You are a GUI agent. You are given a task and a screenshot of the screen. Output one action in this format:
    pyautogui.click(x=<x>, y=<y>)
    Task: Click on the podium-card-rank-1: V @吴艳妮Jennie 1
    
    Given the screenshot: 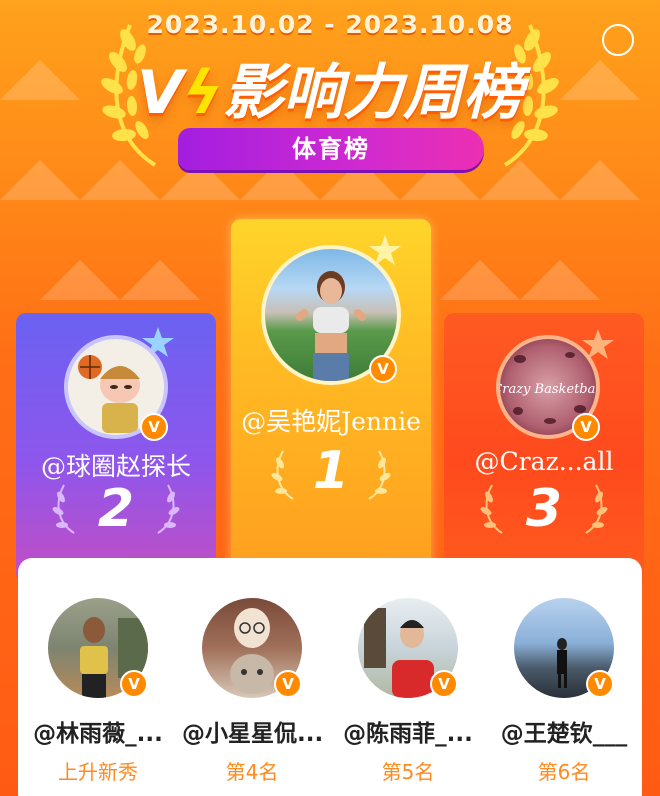 What is the action you would take?
    pyautogui.click(x=331, y=399)
    